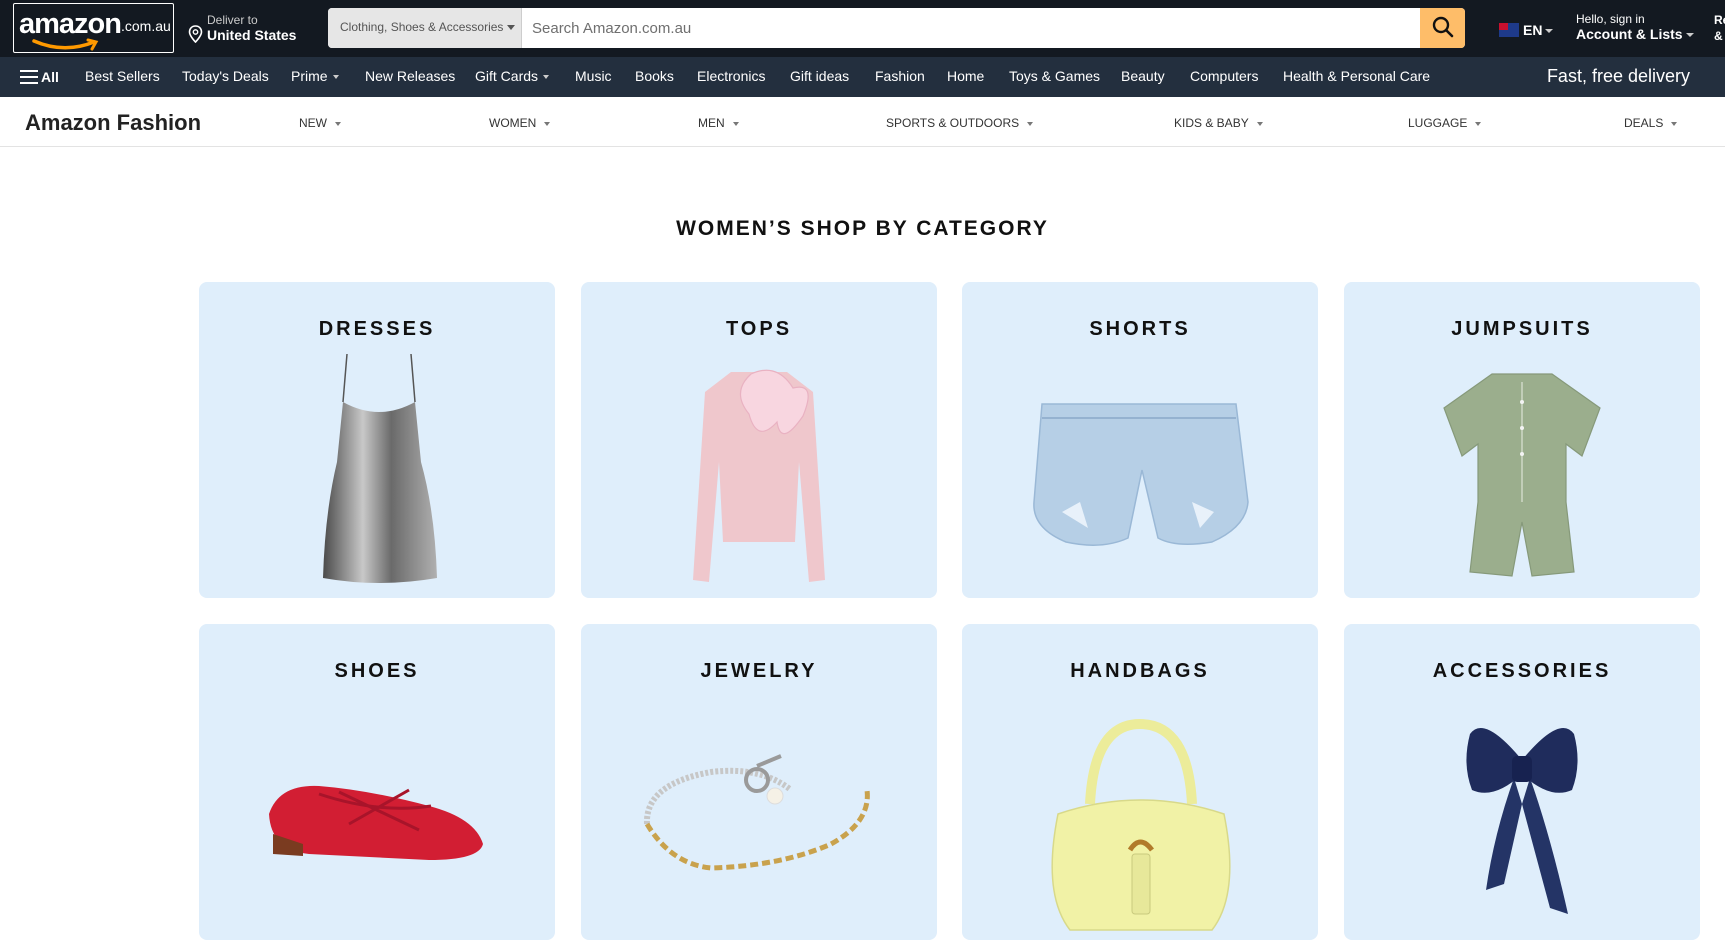 This screenshot has height=940, width=1725. Describe the element at coordinates (65, 44) in the screenshot. I see `logo-smile-icon` at that location.